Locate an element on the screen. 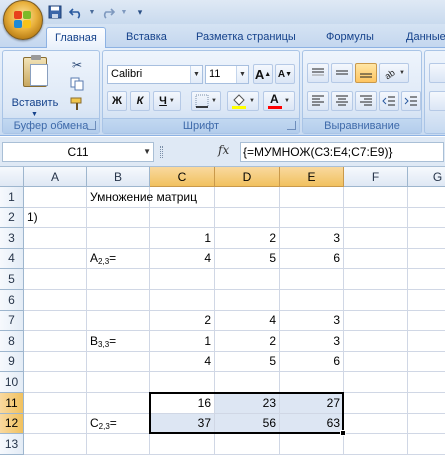 The width and height of the screenshot is (445, 459). column-header-c: C is located at coordinates (182, 177).